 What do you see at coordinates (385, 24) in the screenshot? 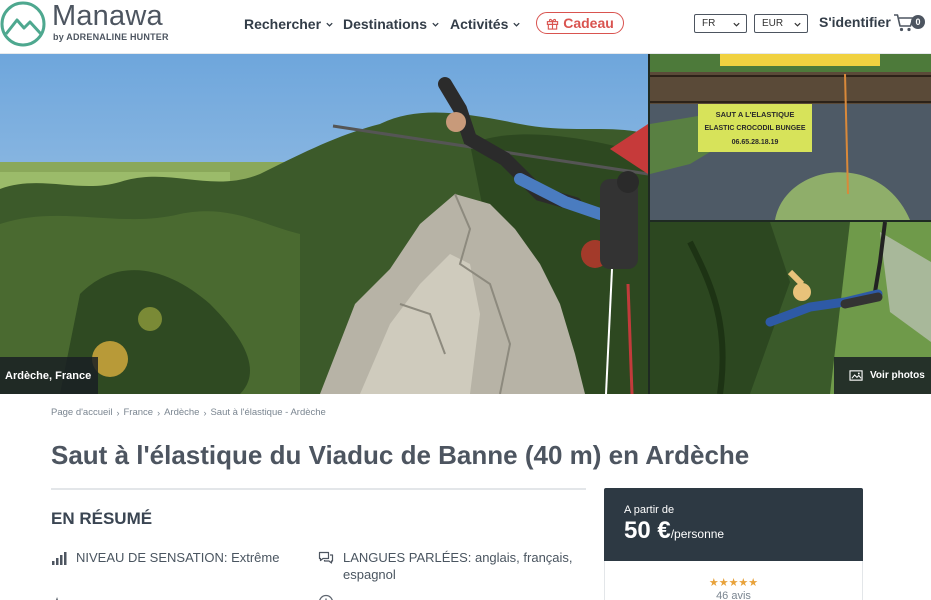
I see `nav-label: Destinations` at bounding box center [385, 24].